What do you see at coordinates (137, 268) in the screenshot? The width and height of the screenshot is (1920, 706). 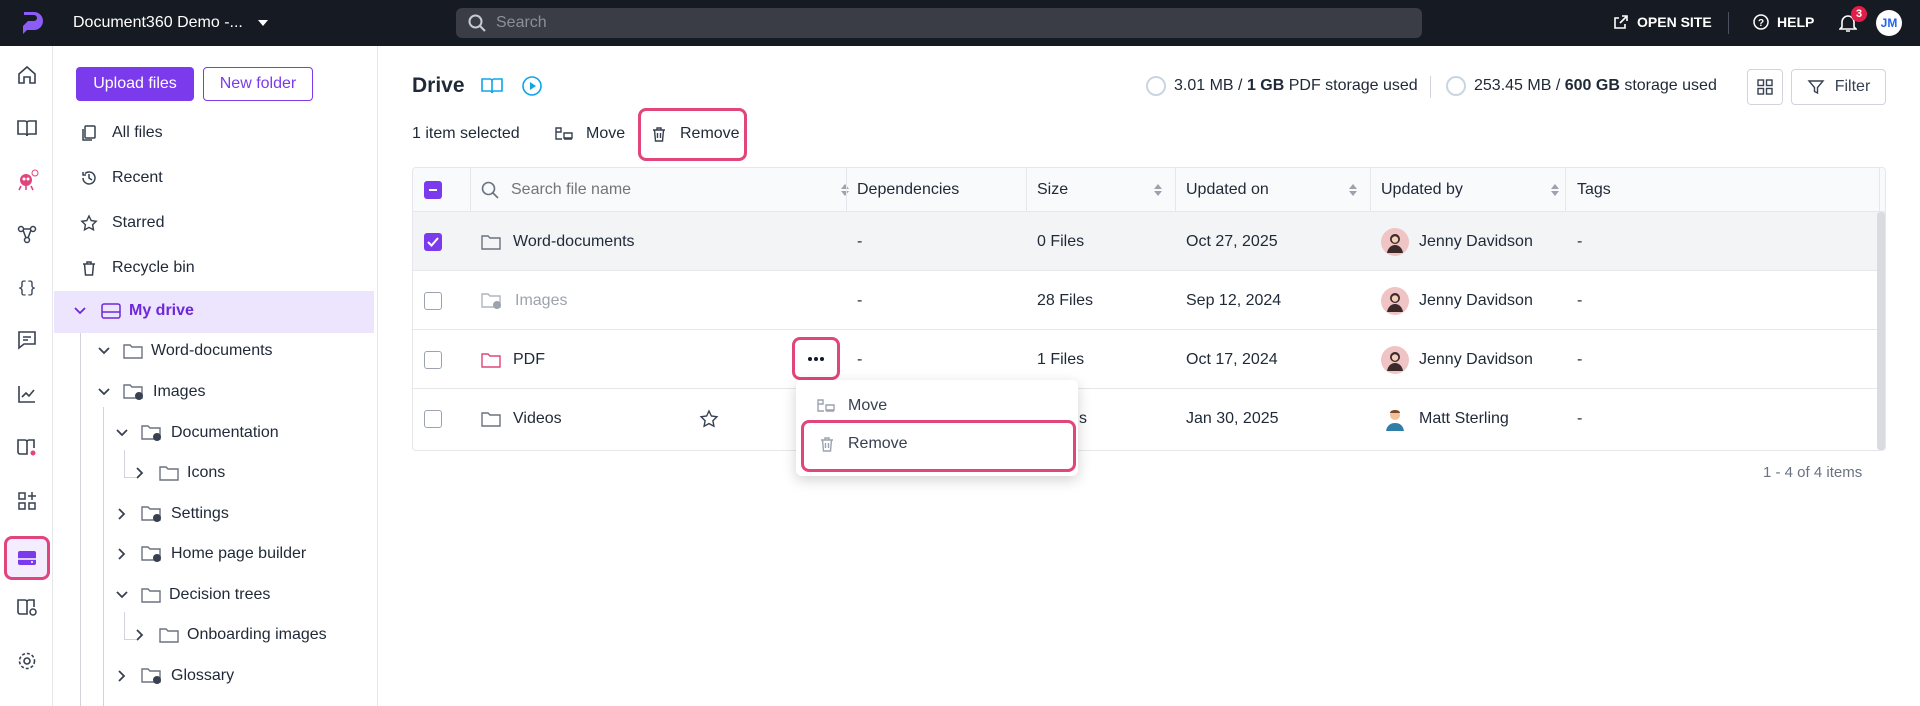 I see `sidebar-item-recycle-bin: Recycle bin` at bounding box center [137, 268].